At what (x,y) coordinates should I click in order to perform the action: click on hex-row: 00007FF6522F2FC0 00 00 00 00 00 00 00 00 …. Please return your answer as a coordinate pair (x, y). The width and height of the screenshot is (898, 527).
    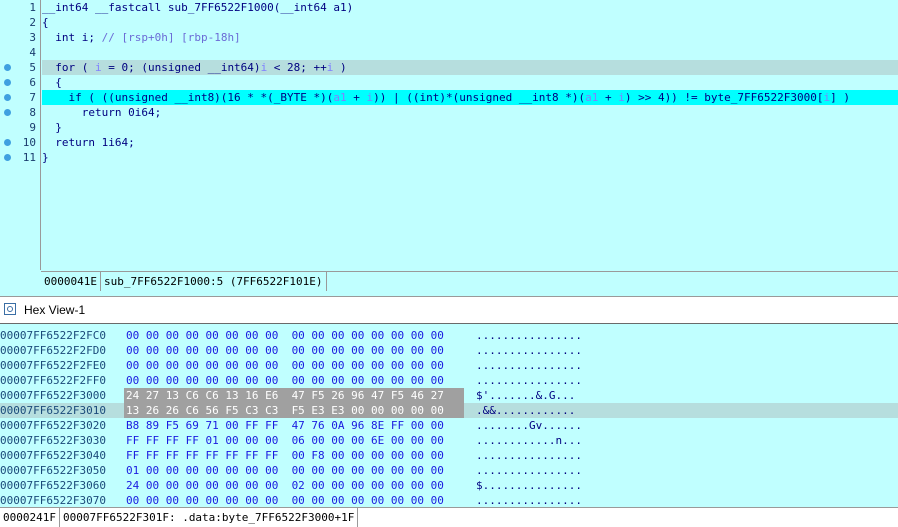
    Looking at the image, I should click on (449, 335).